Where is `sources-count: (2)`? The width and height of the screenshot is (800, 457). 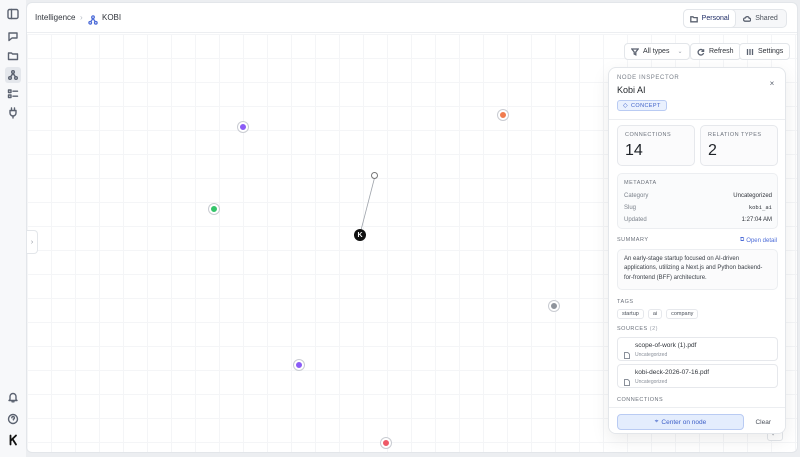 sources-count: (2) is located at coordinates (653, 329).